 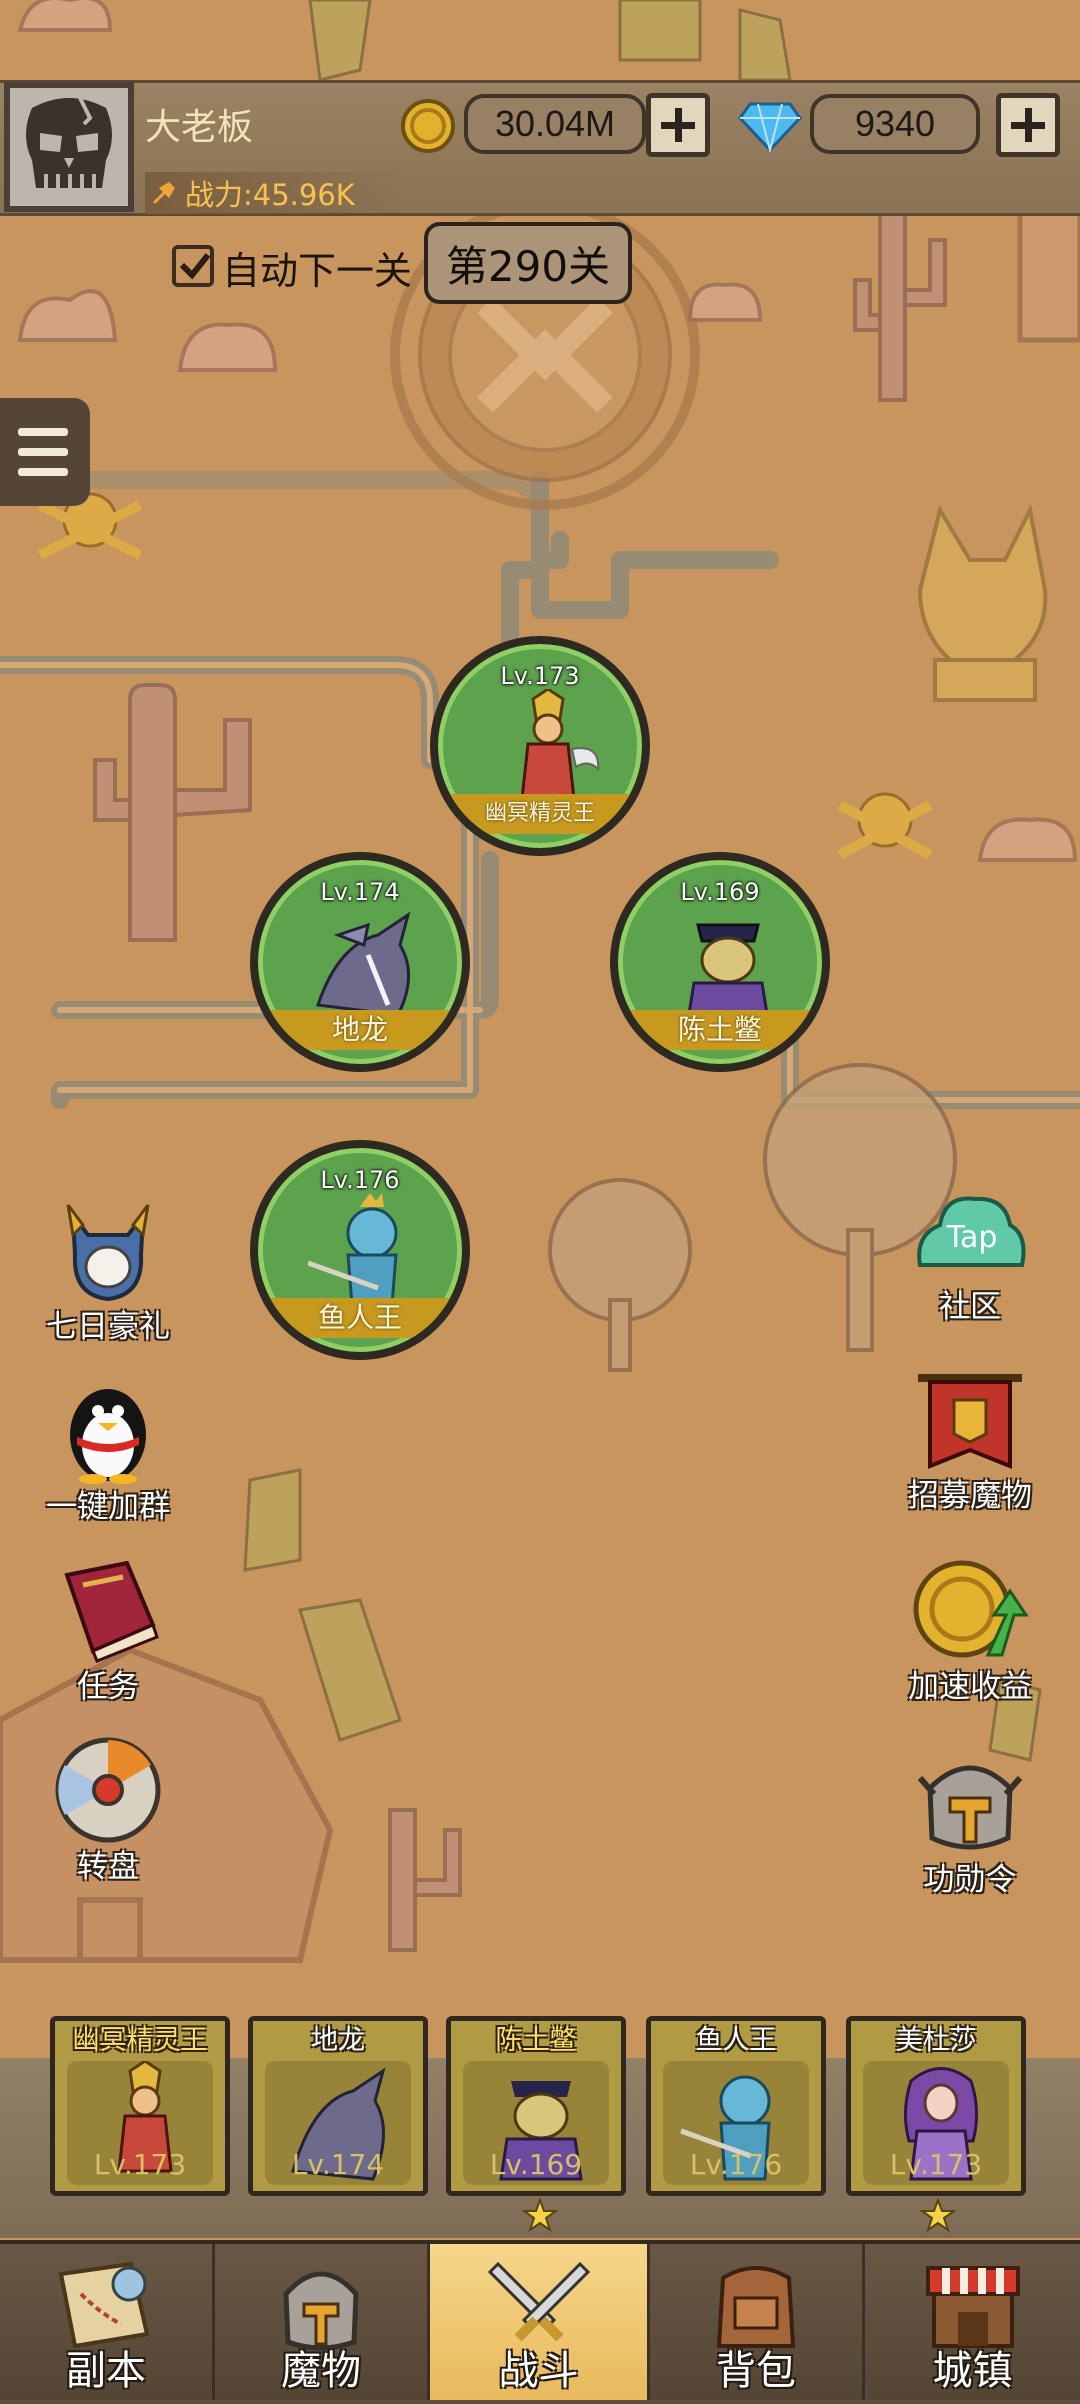 I want to click on menu-label: 任务, so click(x=108, y=1687).